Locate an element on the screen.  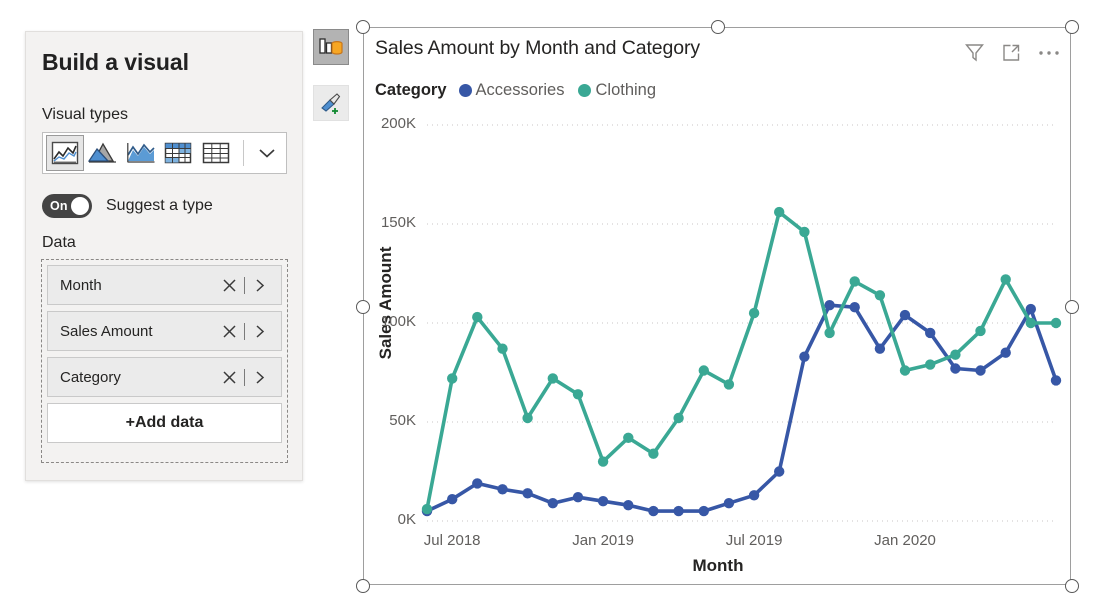
visual-types-strip is located at coordinates (164, 153).